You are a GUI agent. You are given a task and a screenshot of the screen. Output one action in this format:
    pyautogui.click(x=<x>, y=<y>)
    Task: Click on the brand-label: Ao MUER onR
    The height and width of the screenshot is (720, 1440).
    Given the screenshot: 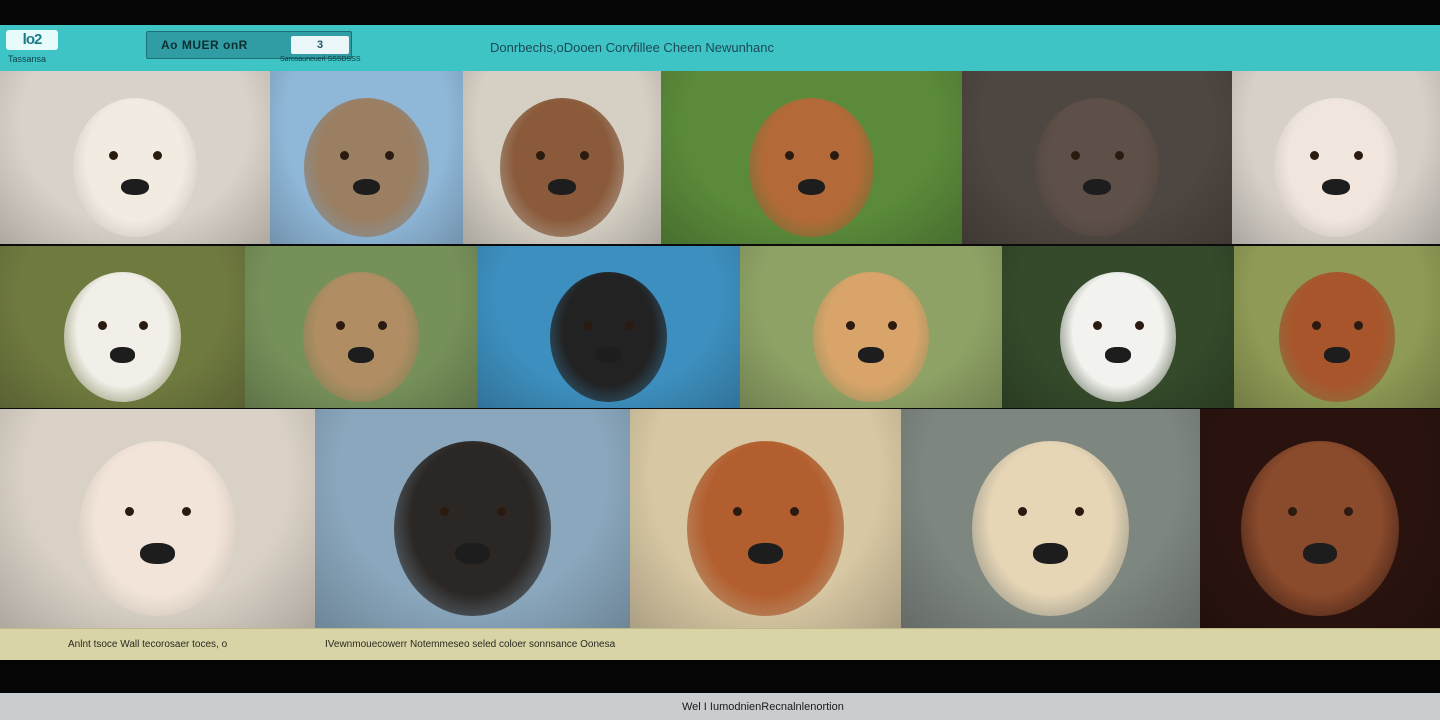 What is the action you would take?
    pyautogui.click(x=204, y=45)
    